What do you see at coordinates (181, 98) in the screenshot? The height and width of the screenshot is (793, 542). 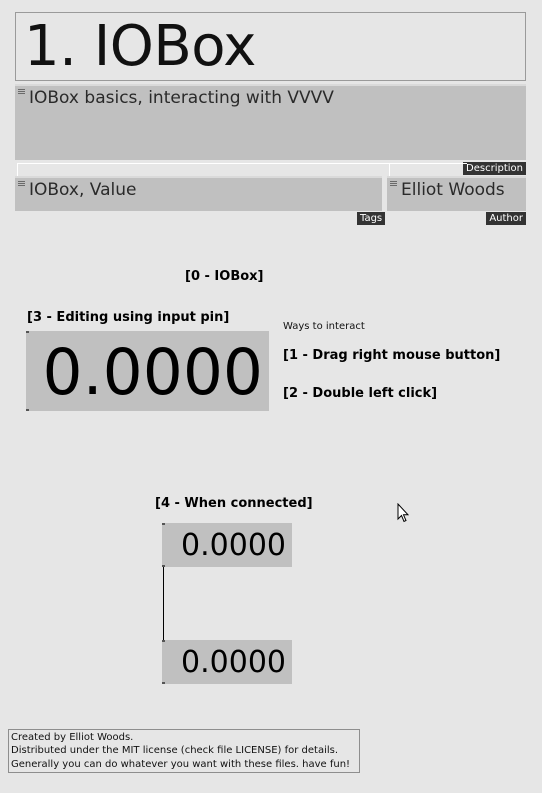 I see `description-text: IOBox basics, interacting with VVVV` at bounding box center [181, 98].